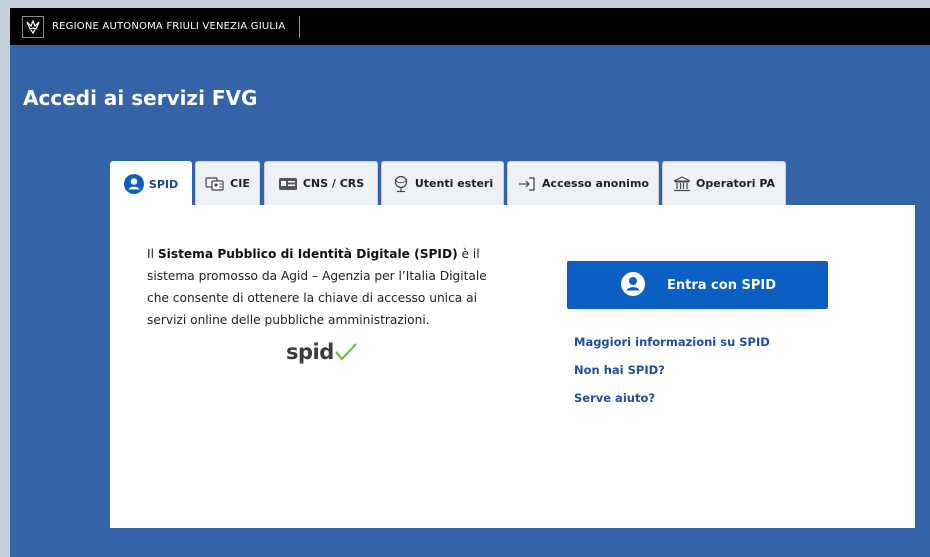 This screenshot has width=930, height=557. Describe the element at coordinates (672, 404) in the screenshot. I see `link-serve-aiuto: Serve aiuto?` at that location.